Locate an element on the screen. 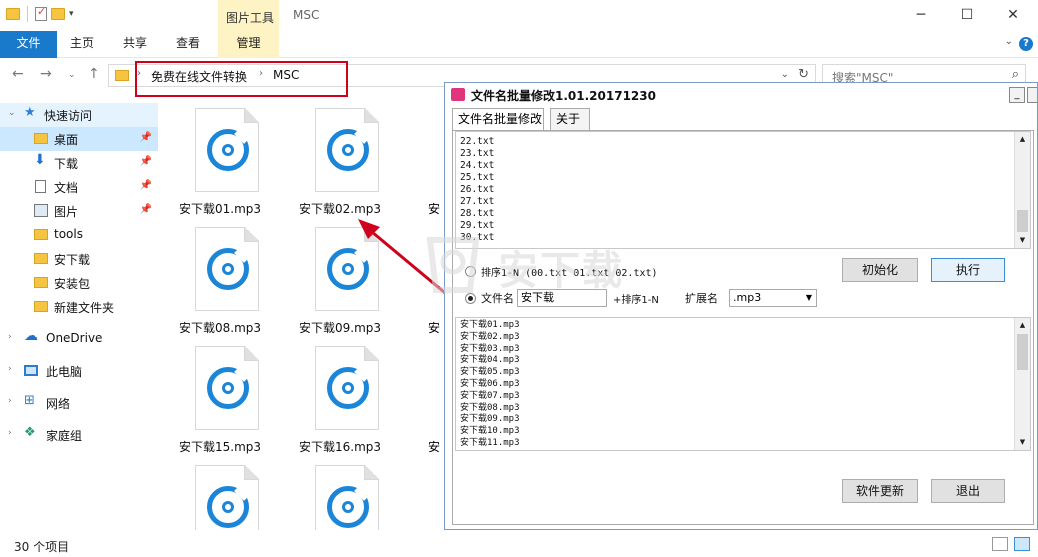 The image size is (1038, 557). status-bar: 30 个项目 is located at coordinates (519, 545).